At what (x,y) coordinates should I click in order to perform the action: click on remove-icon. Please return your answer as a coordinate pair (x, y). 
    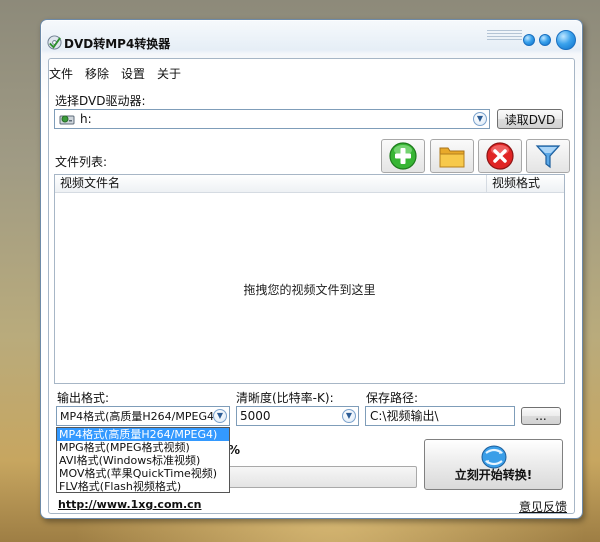
    Looking at the image, I should click on (500, 156).